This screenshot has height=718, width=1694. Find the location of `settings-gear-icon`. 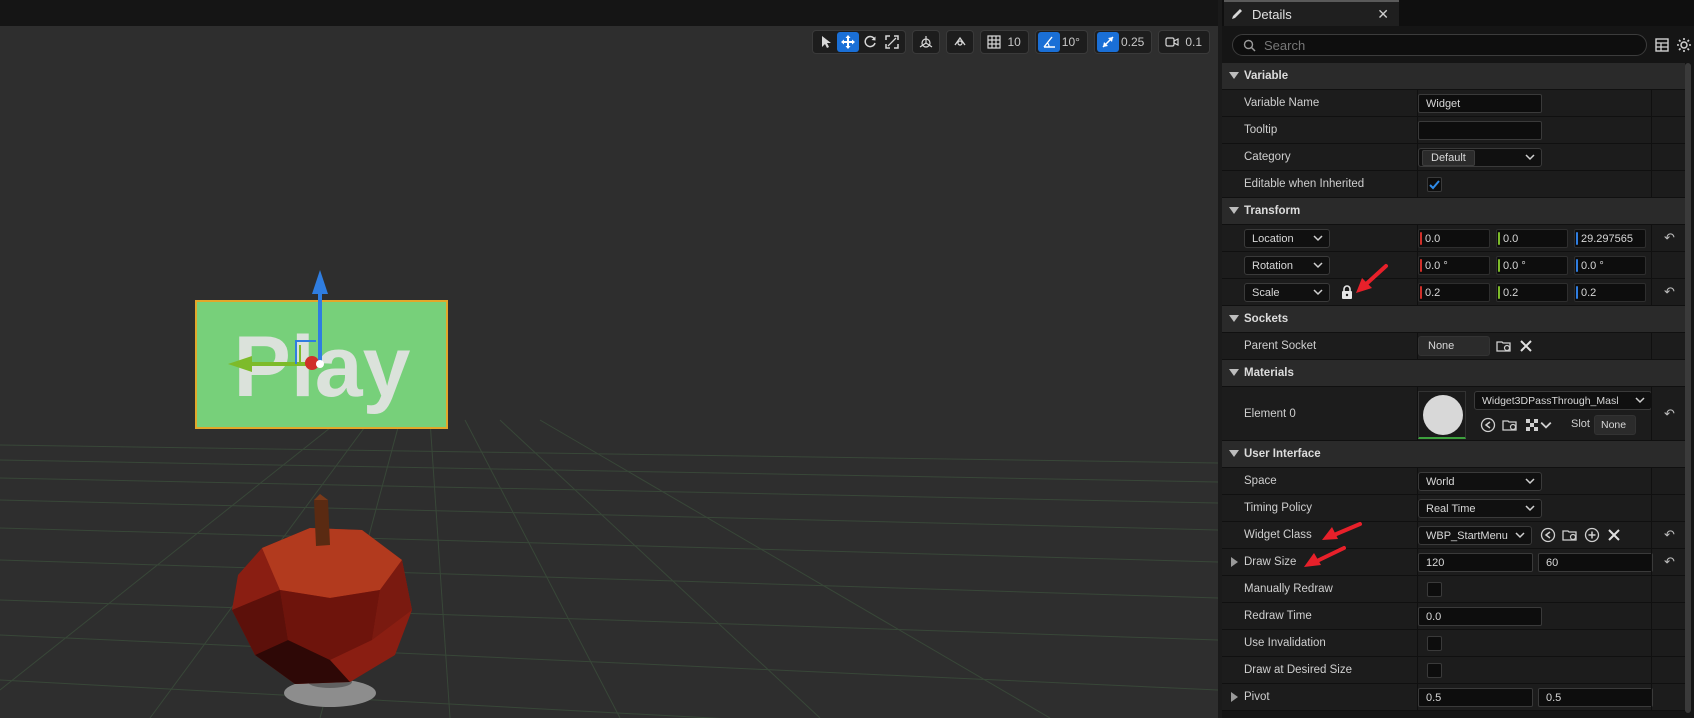

settings-gear-icon is located at coordinates (1684, 45).